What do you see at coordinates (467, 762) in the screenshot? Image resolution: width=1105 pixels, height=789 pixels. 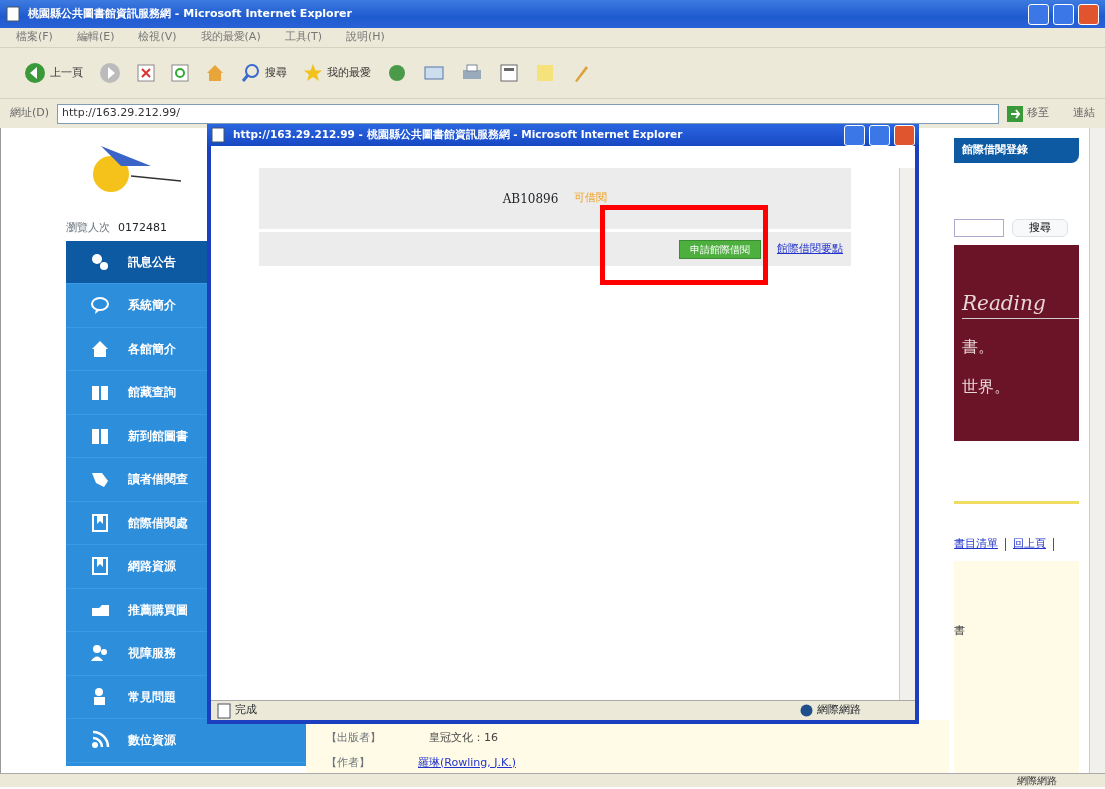 I see `author-link: 羅琳(Rowling, J.K.)` at bounding box center [467, 762].